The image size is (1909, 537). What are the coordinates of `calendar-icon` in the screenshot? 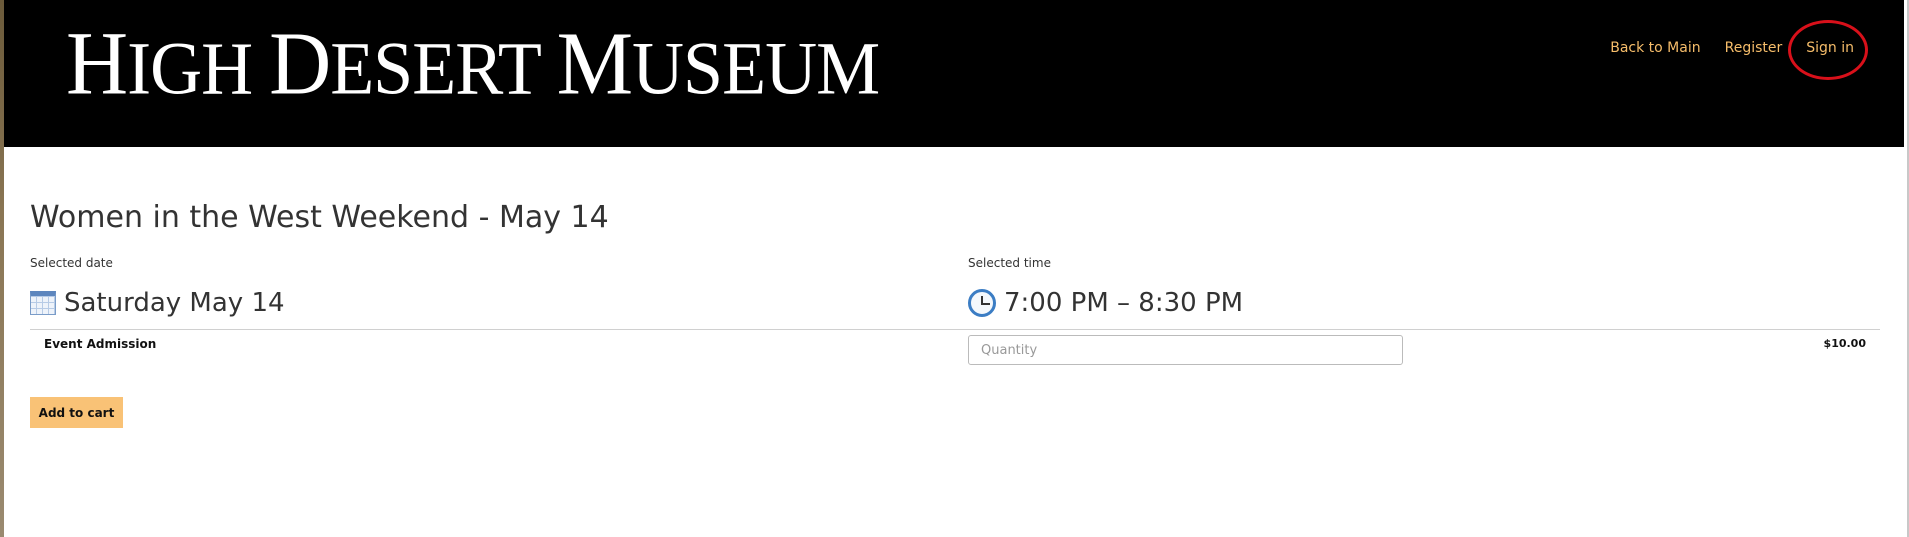 It's located at (43, 303).